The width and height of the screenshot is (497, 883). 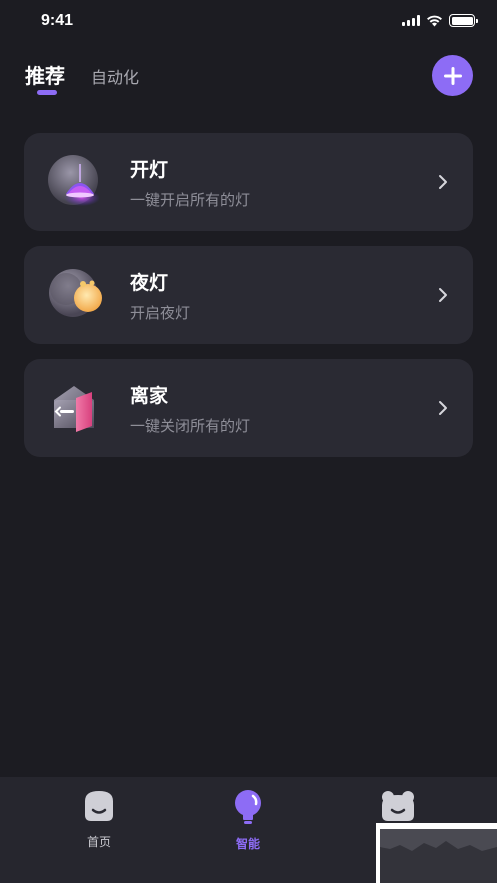 I want to click on status-time: 9:41, so click(x=57, y=20).